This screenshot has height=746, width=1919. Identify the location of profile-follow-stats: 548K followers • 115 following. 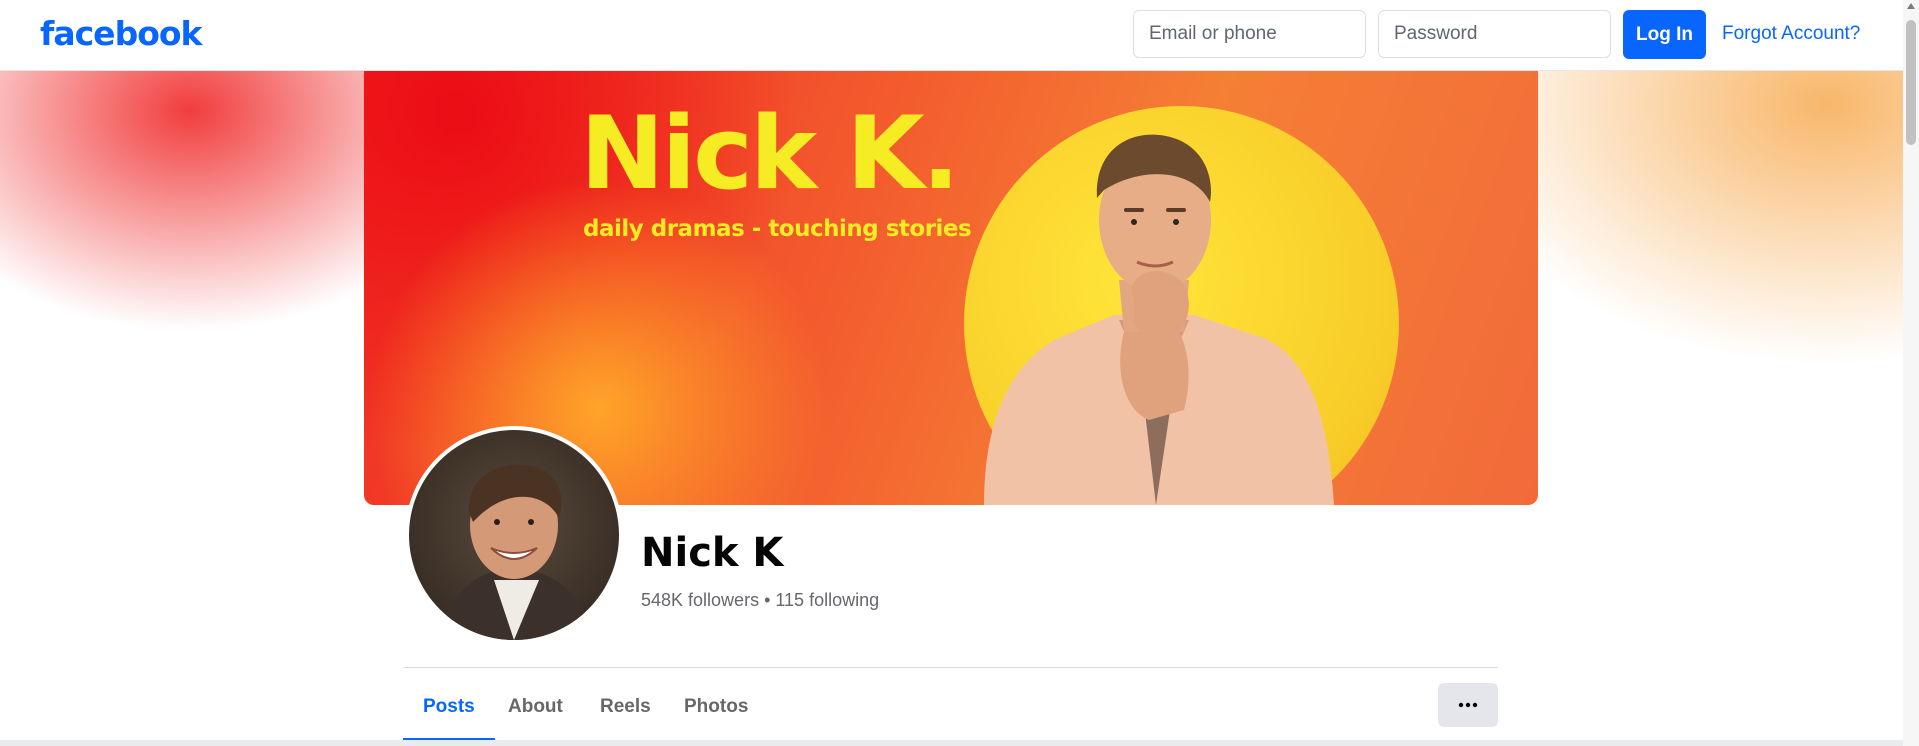
(760, 600).